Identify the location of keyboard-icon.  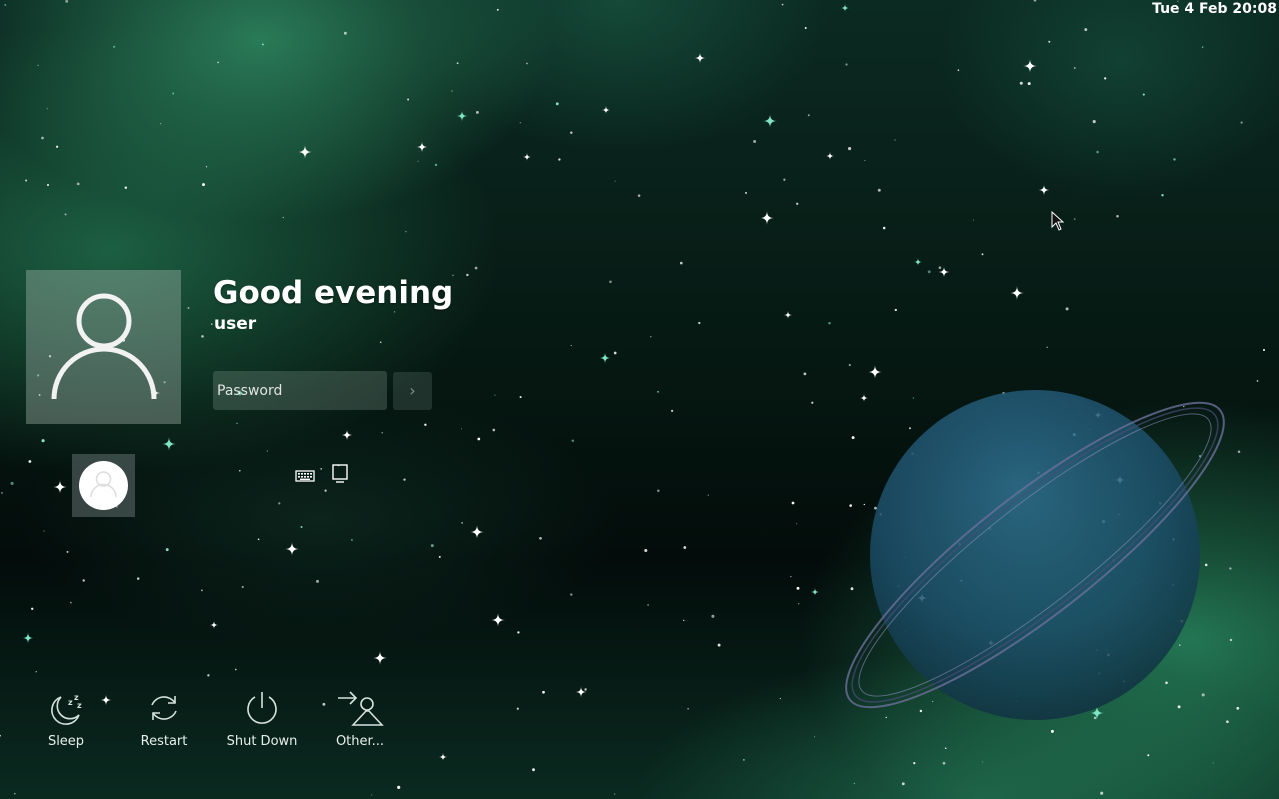
(305, 476).